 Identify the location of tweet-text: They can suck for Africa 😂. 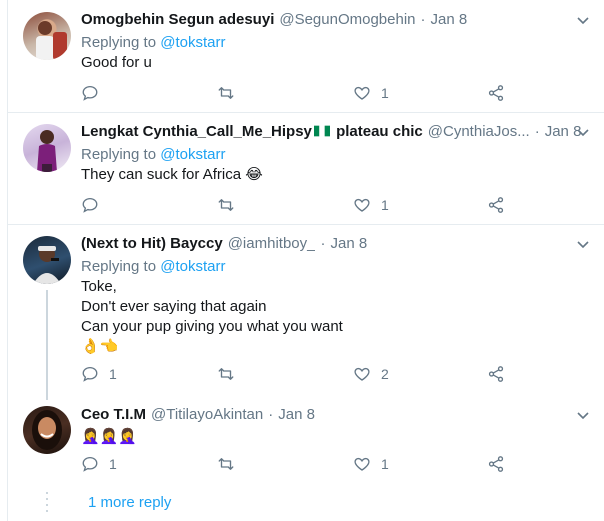
(172, 174).